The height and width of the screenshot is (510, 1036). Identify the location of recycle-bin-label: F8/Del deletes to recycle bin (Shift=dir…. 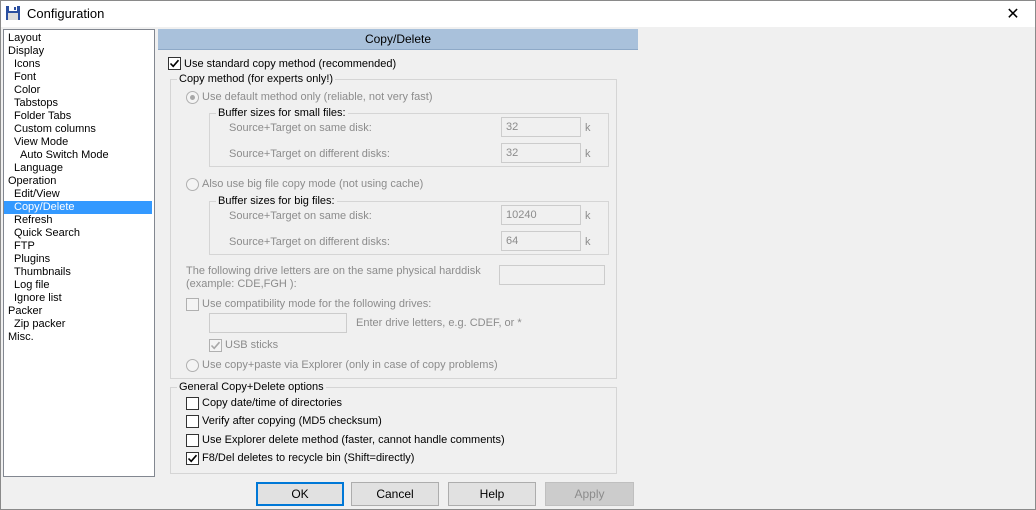
(308, 458).